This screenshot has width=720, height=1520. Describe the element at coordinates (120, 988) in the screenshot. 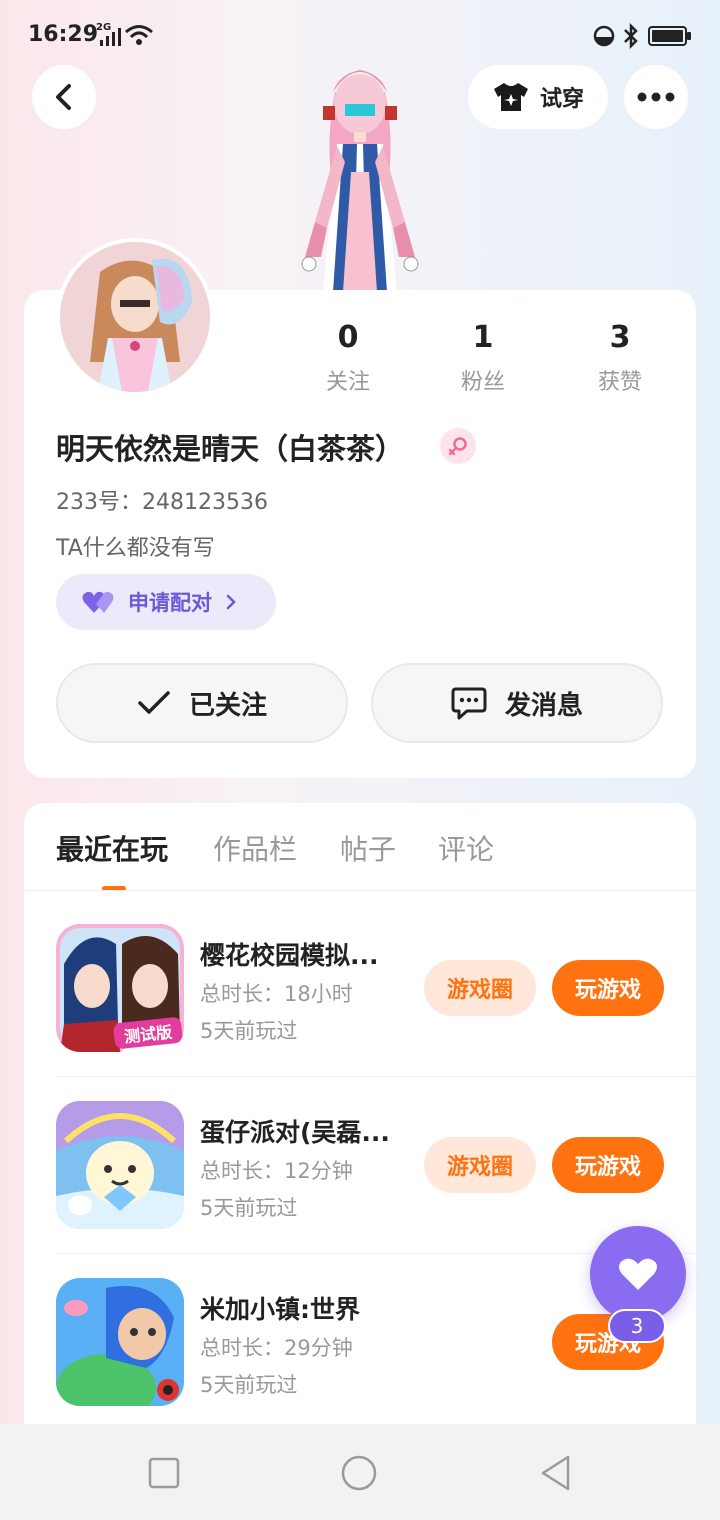

I see `game-icon-sakura: 测试版` at that location.